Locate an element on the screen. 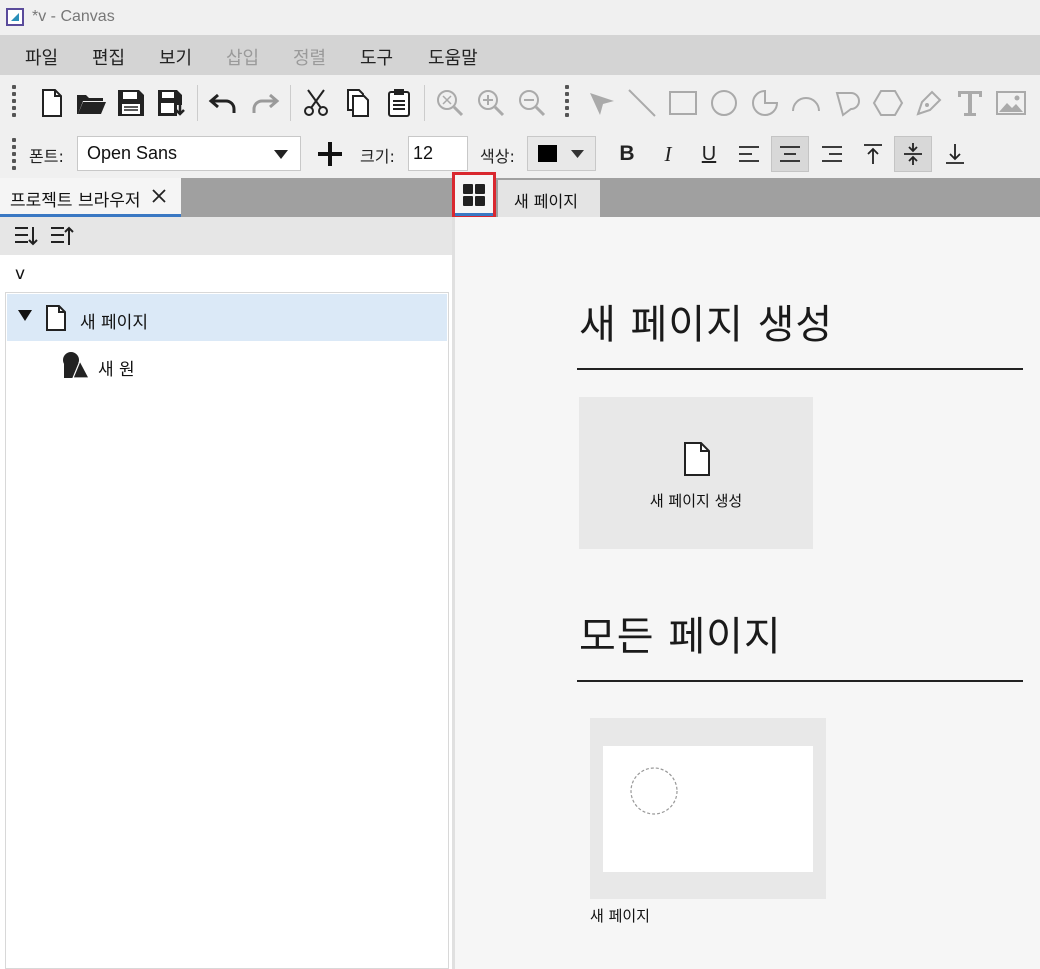 This screenshot has width=1040, height=969. align-middle-button is located at coordinates (913, 154).